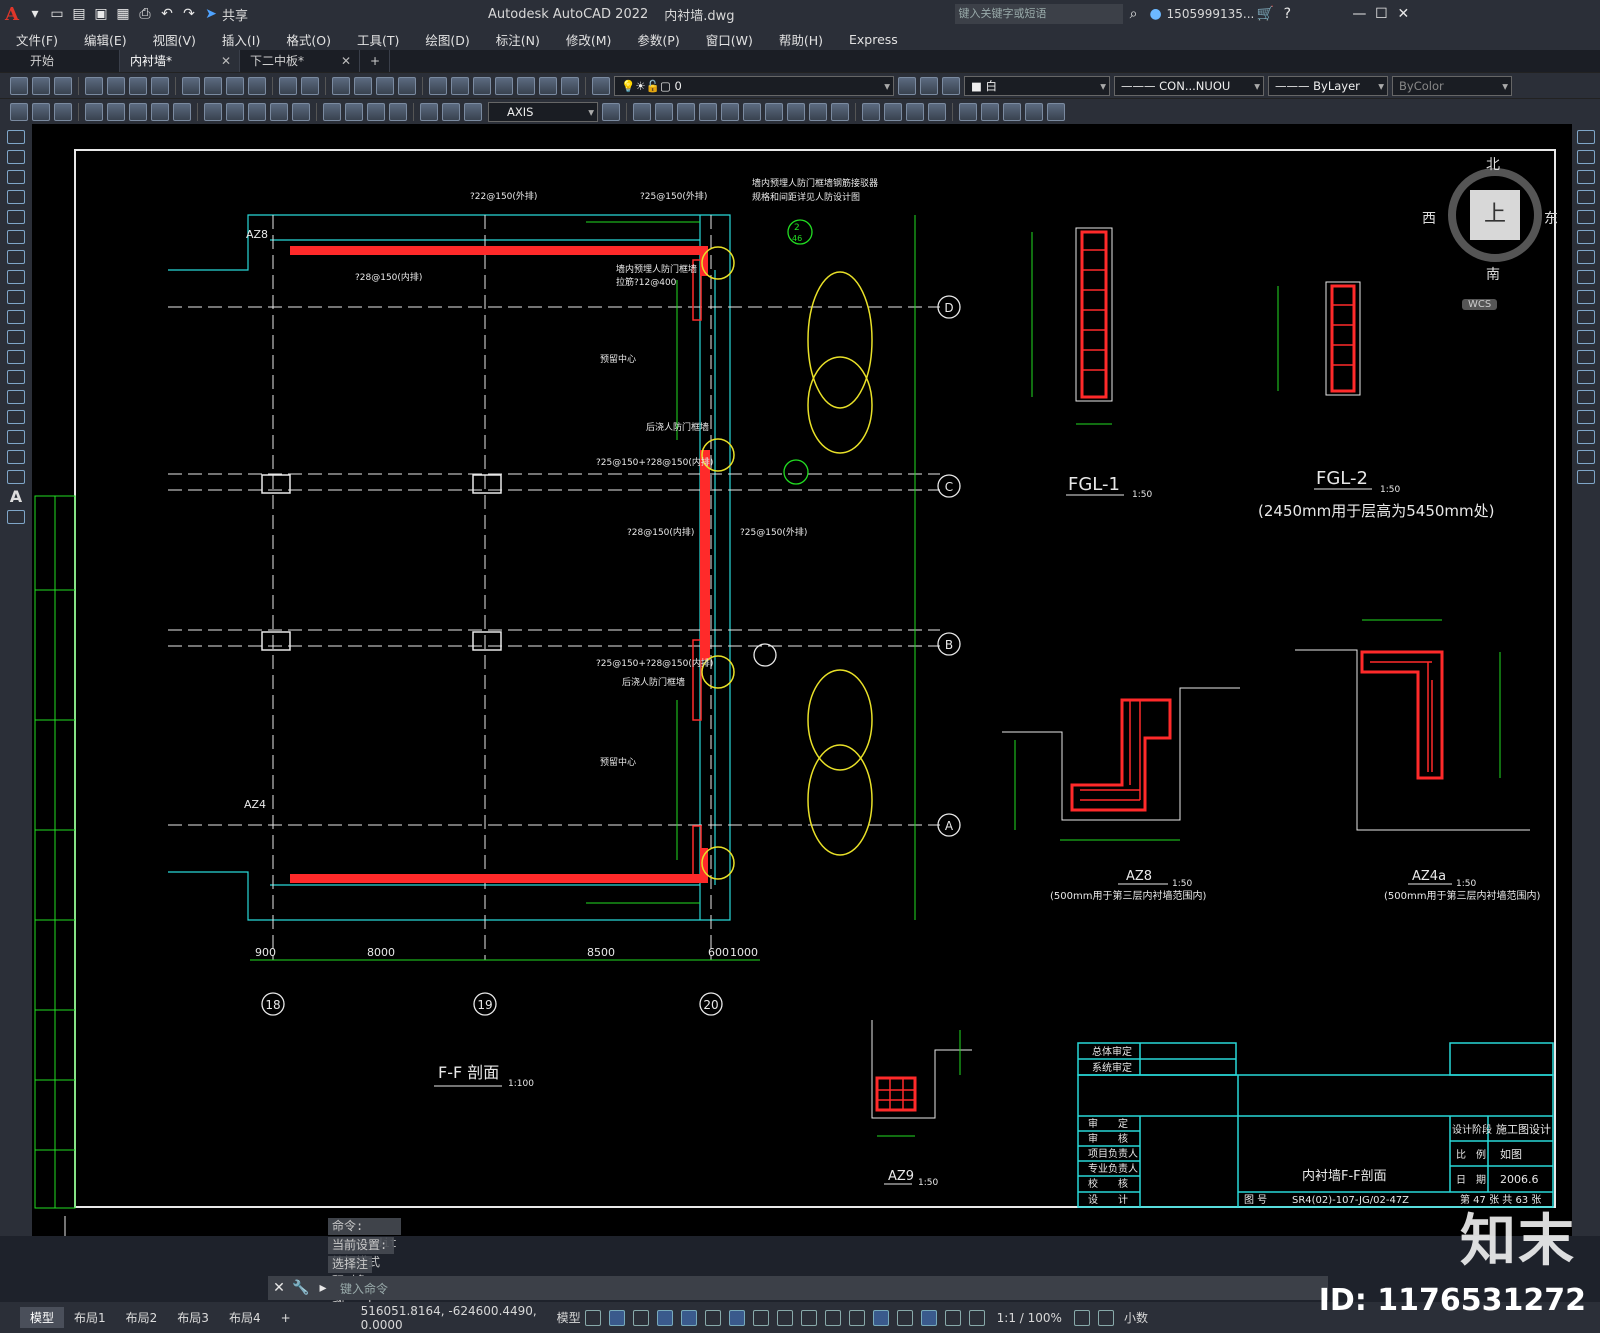 The width and height of the screenshot is (1600, 1333). I want to click on annotation-monitor-icon, so click(1105, 1317).